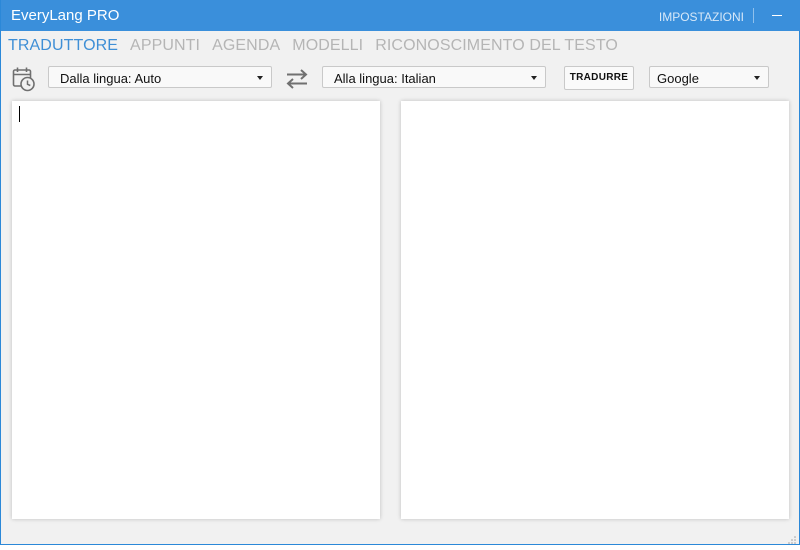 The height and width of the screenshot is (550, 800). I want to click on tab-templates: MODELLI, so click(327, 47).